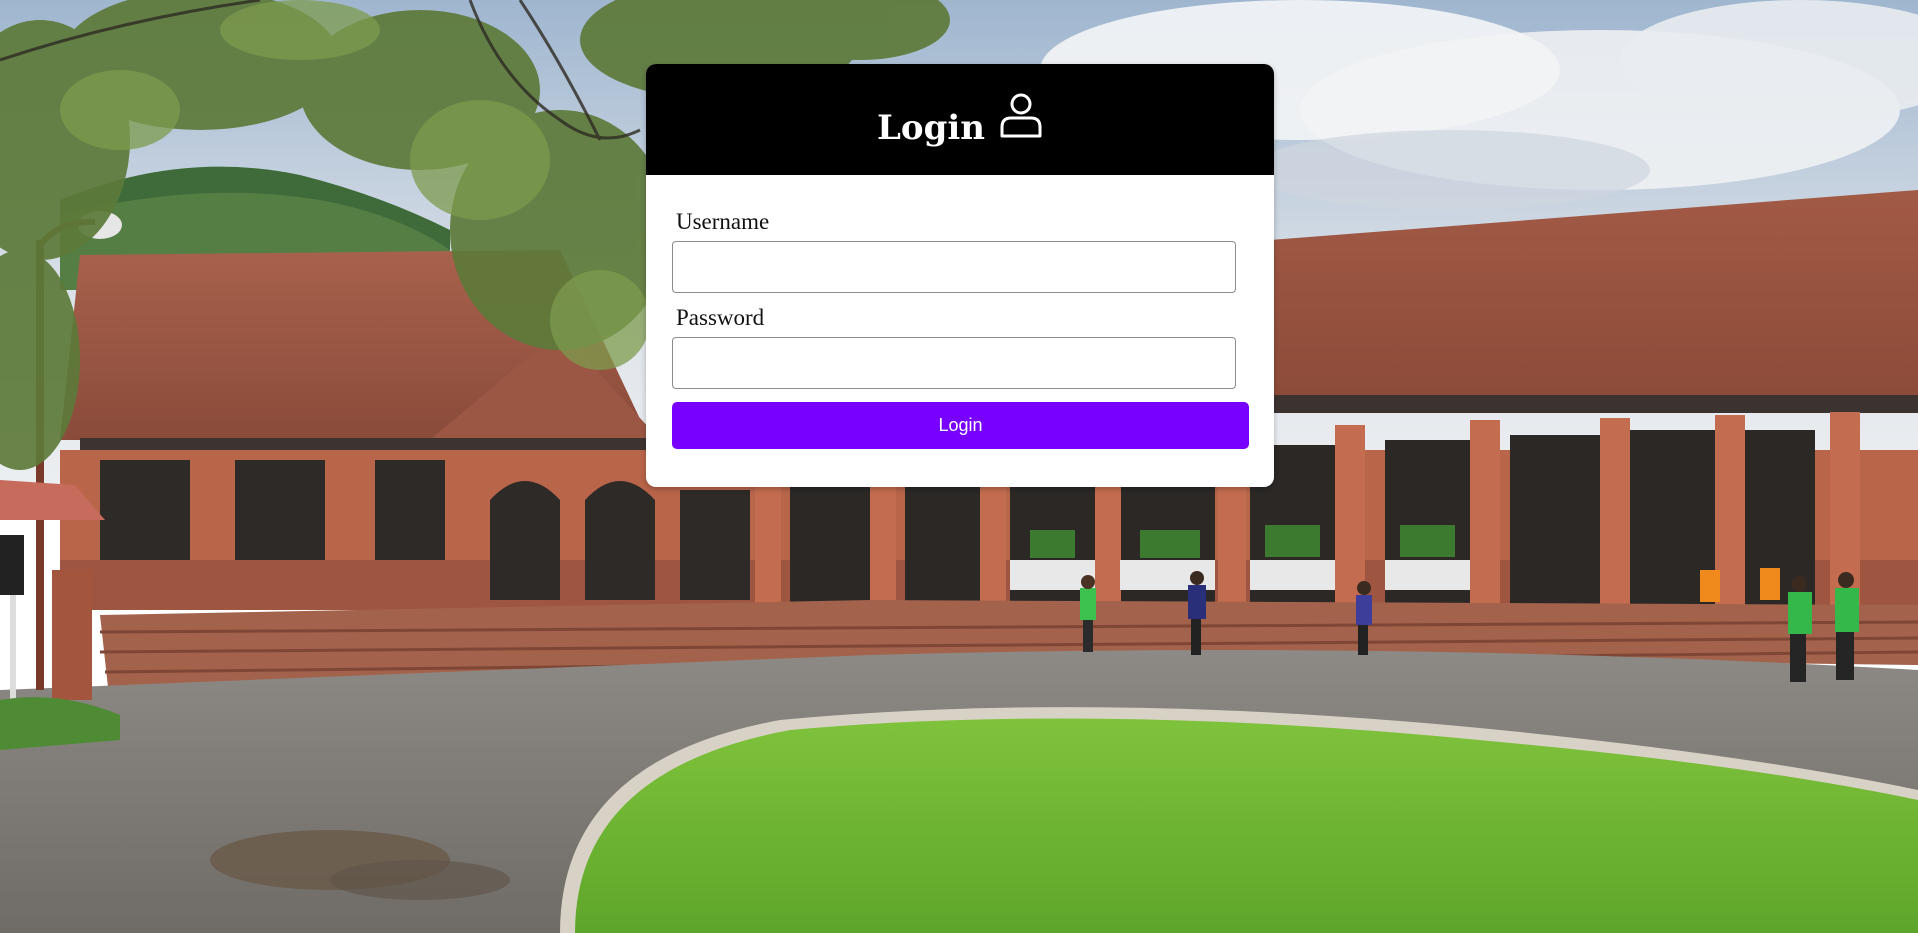 The height and width of the screenshot is (933, 1918). Describe the element at coordinates (960, 312) in the screenshot. I see `login-form: Username Password Login` at that location.